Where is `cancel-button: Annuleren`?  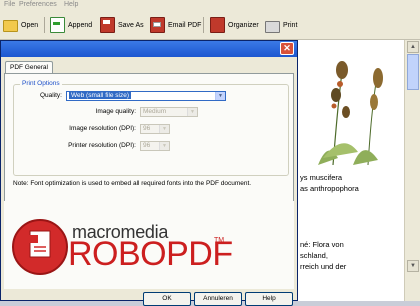
cancel-button: Annuleren is located at coordinates (218, 299).